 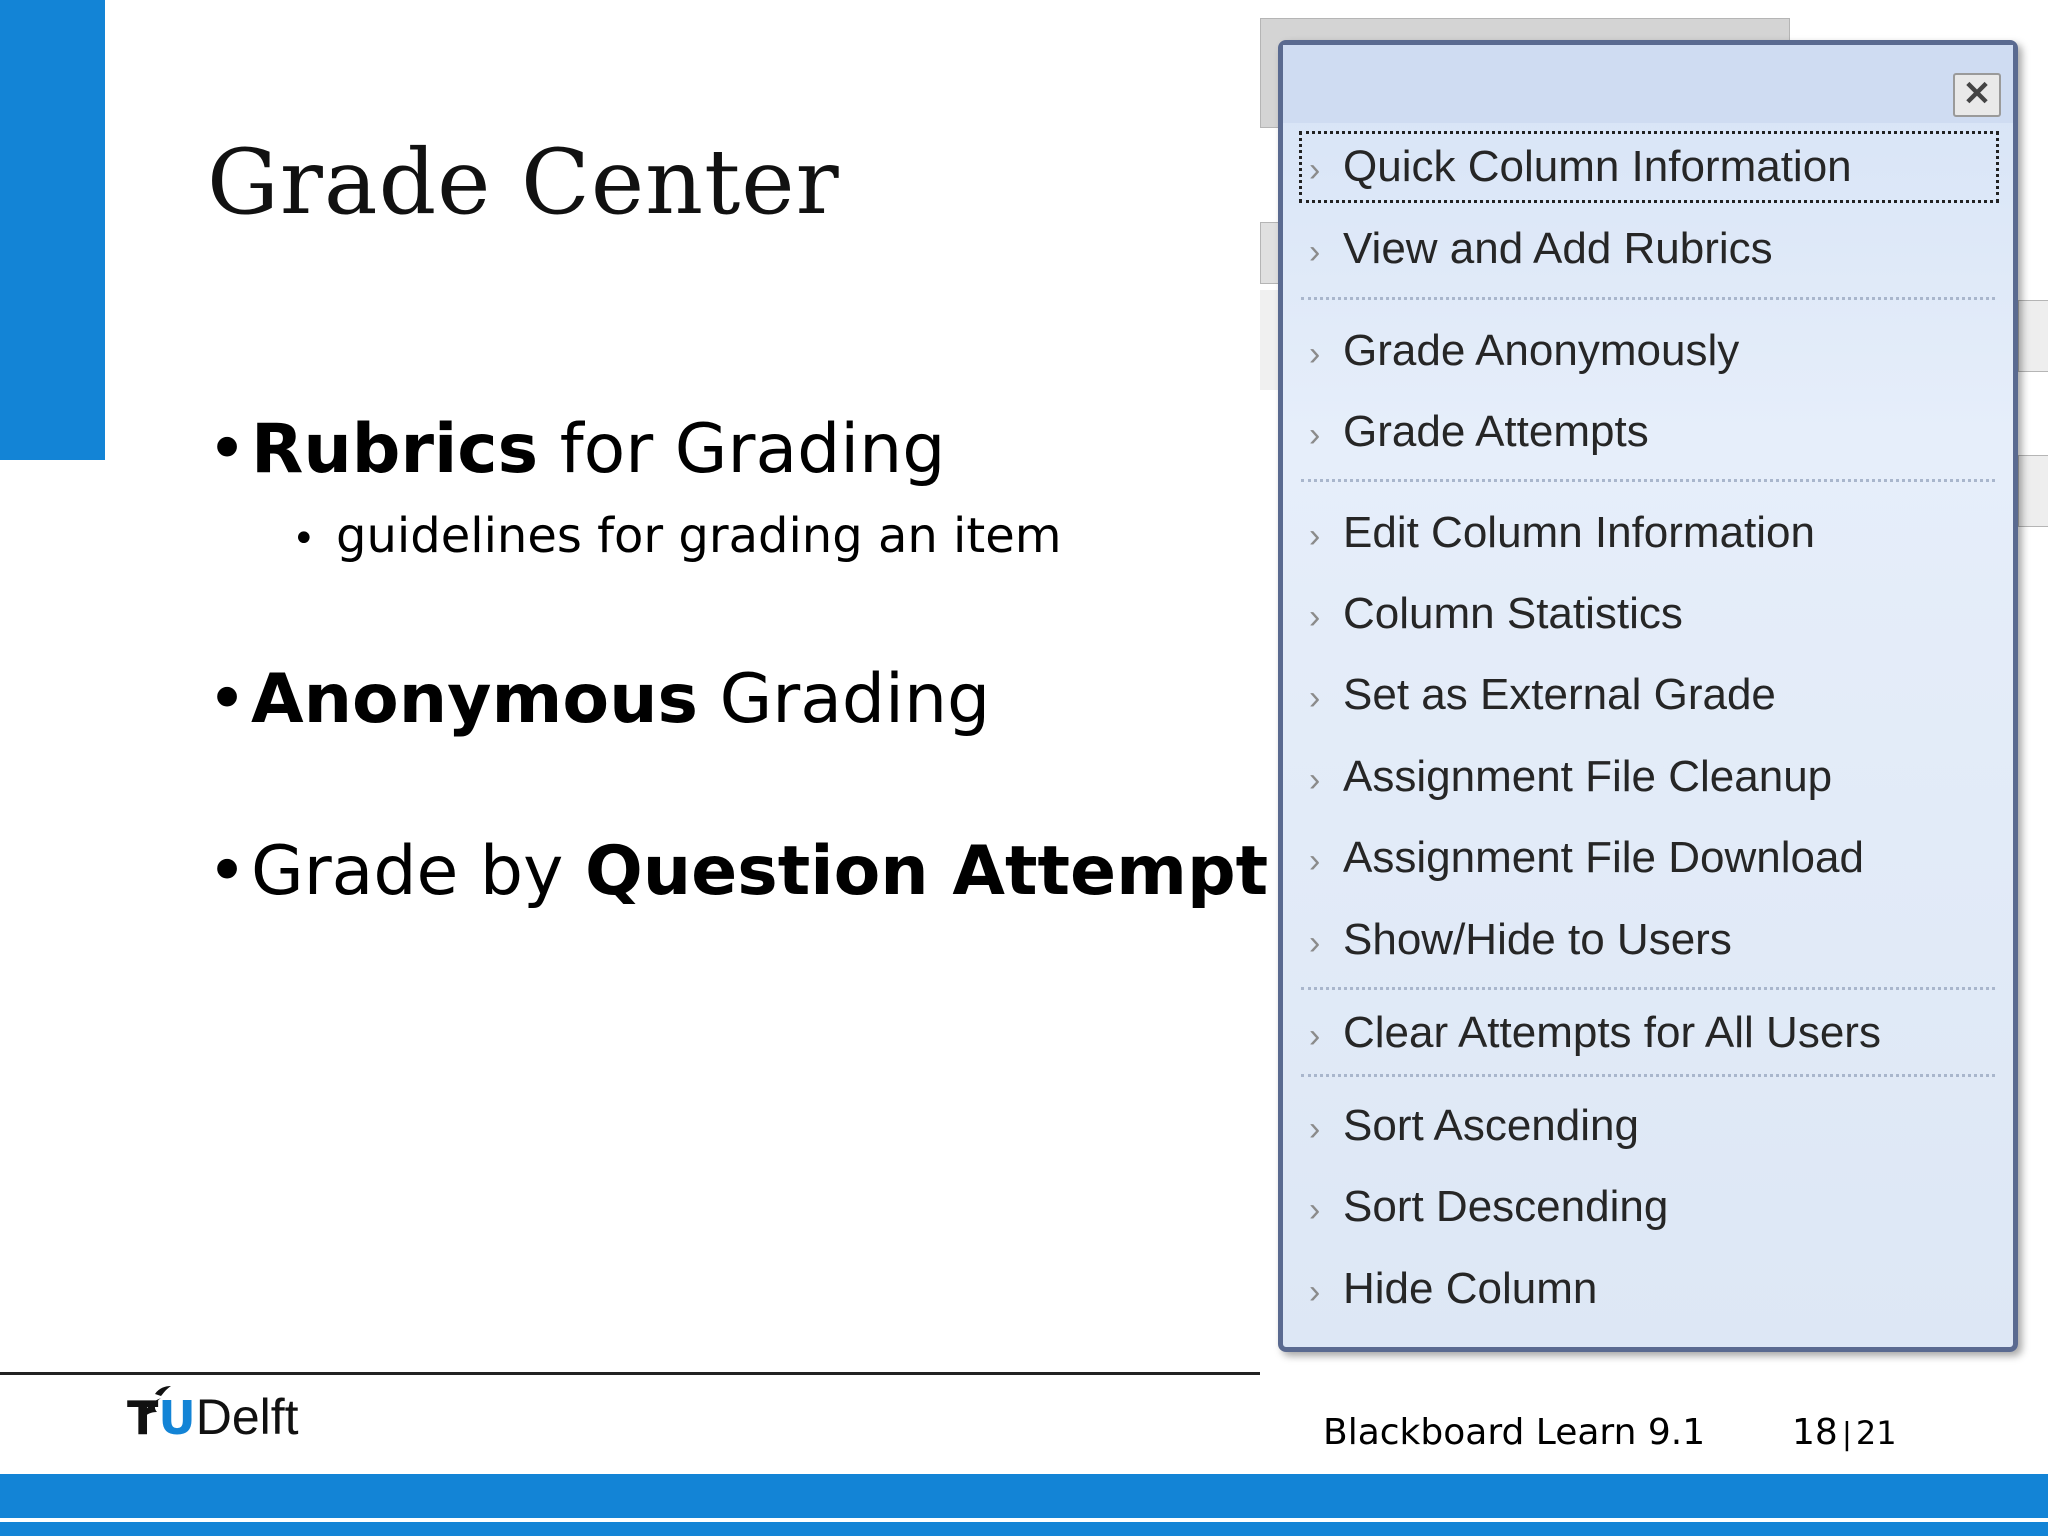 I want to click on footer-divider, so click(x=630, y=1373).